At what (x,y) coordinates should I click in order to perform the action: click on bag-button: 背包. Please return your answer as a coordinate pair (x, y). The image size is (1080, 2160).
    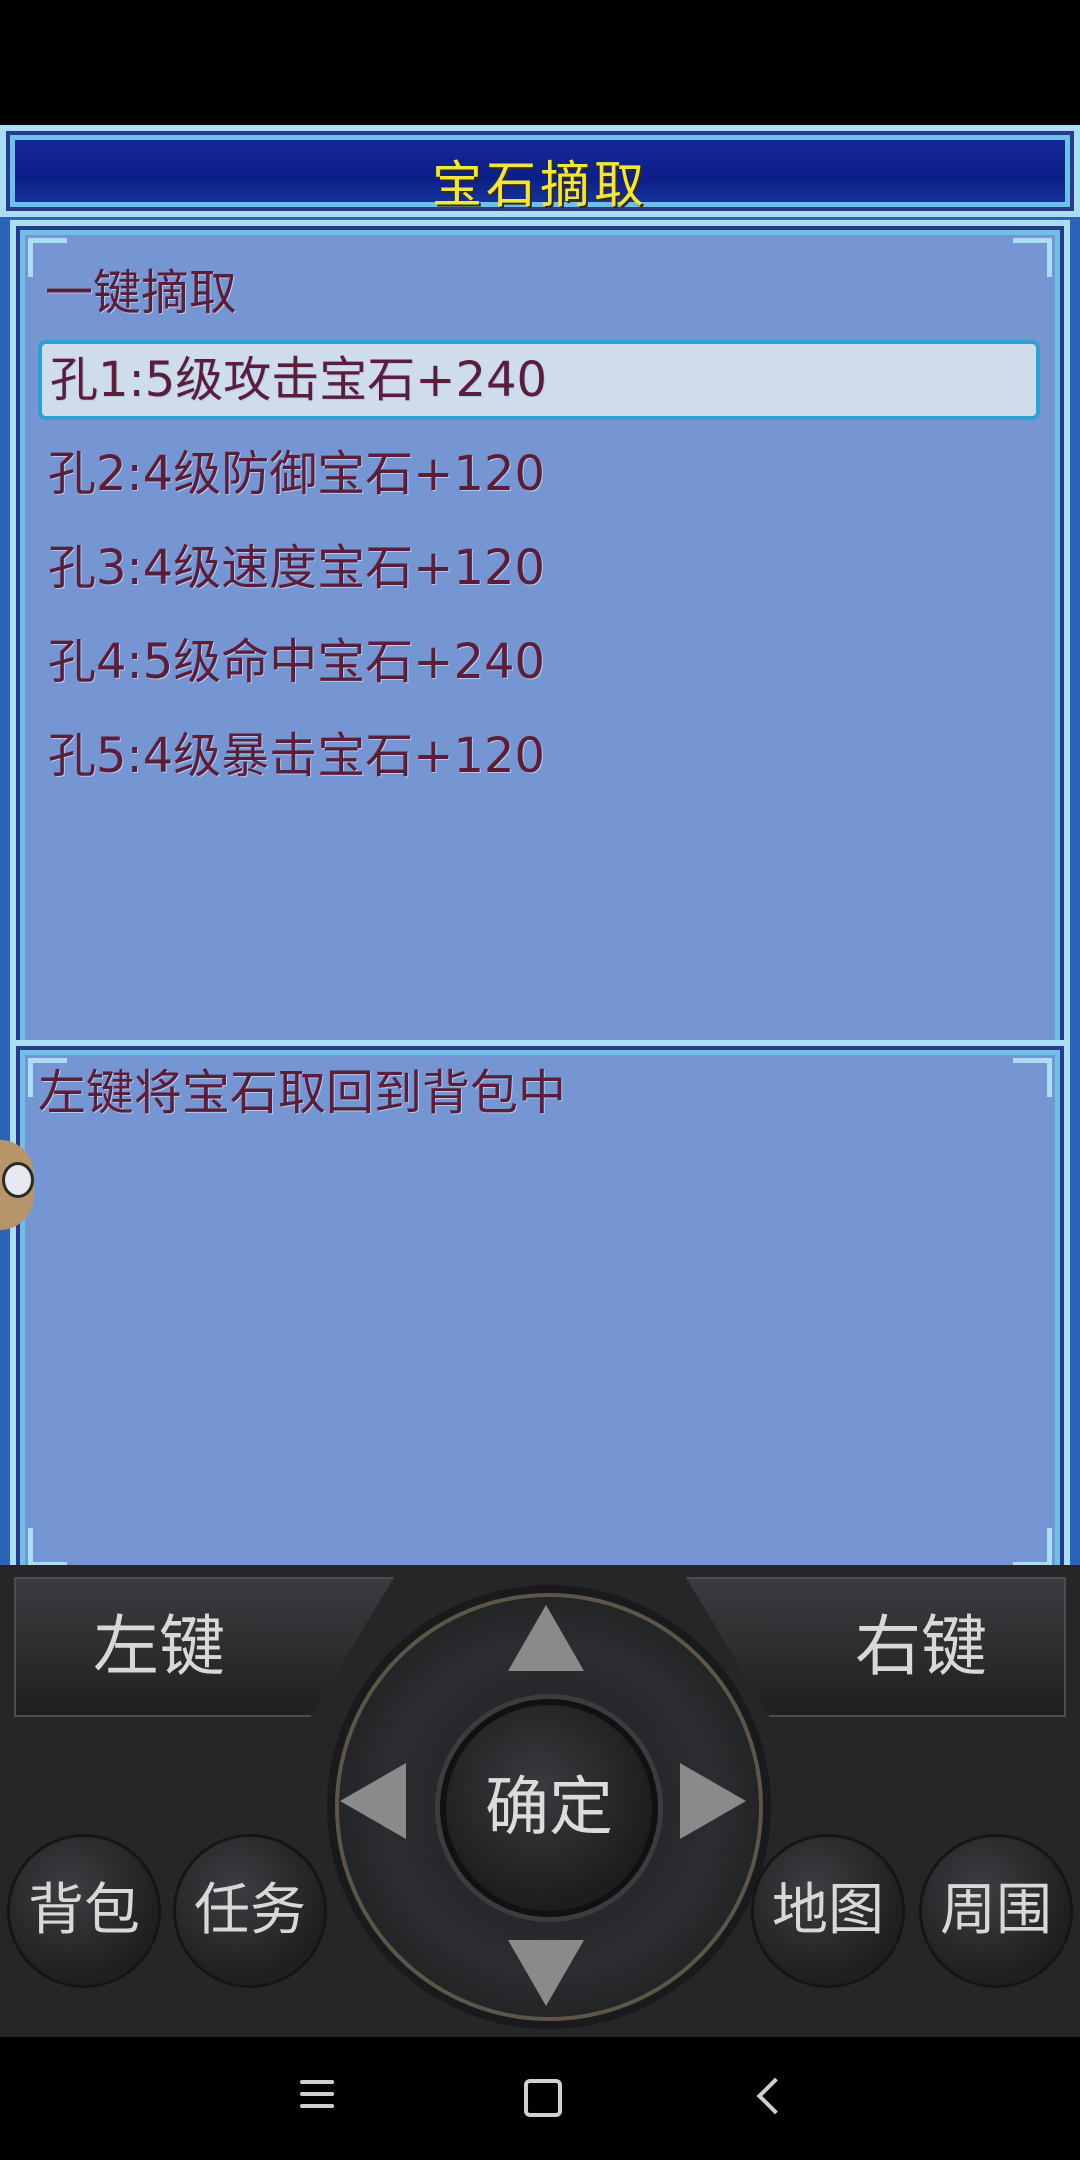
    Looking at the image, I should click on (84, 1911).